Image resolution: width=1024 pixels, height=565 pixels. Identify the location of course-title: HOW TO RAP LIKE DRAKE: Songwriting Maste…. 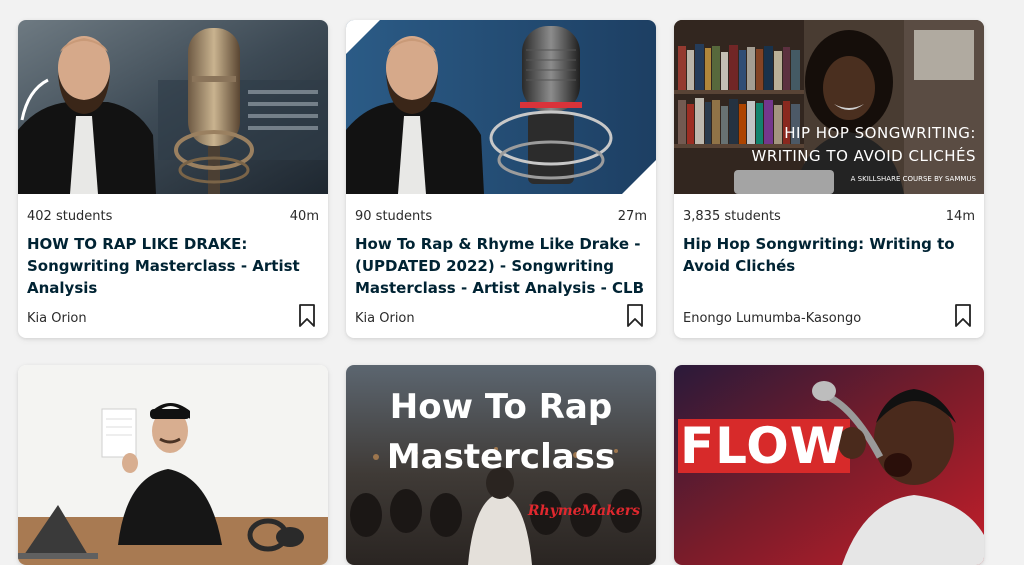
(173, 261).